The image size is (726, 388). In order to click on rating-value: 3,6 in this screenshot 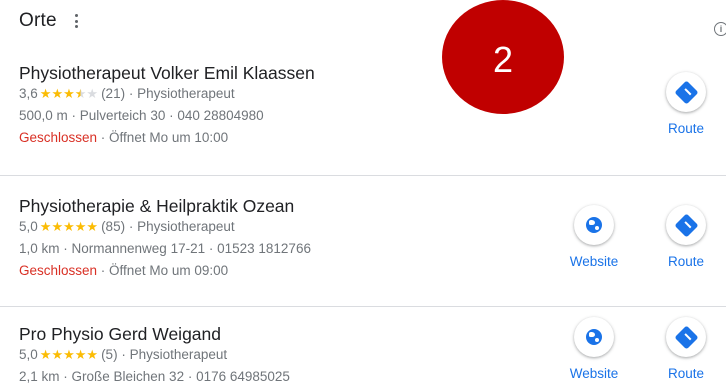, I will do `click(28, 93)`.